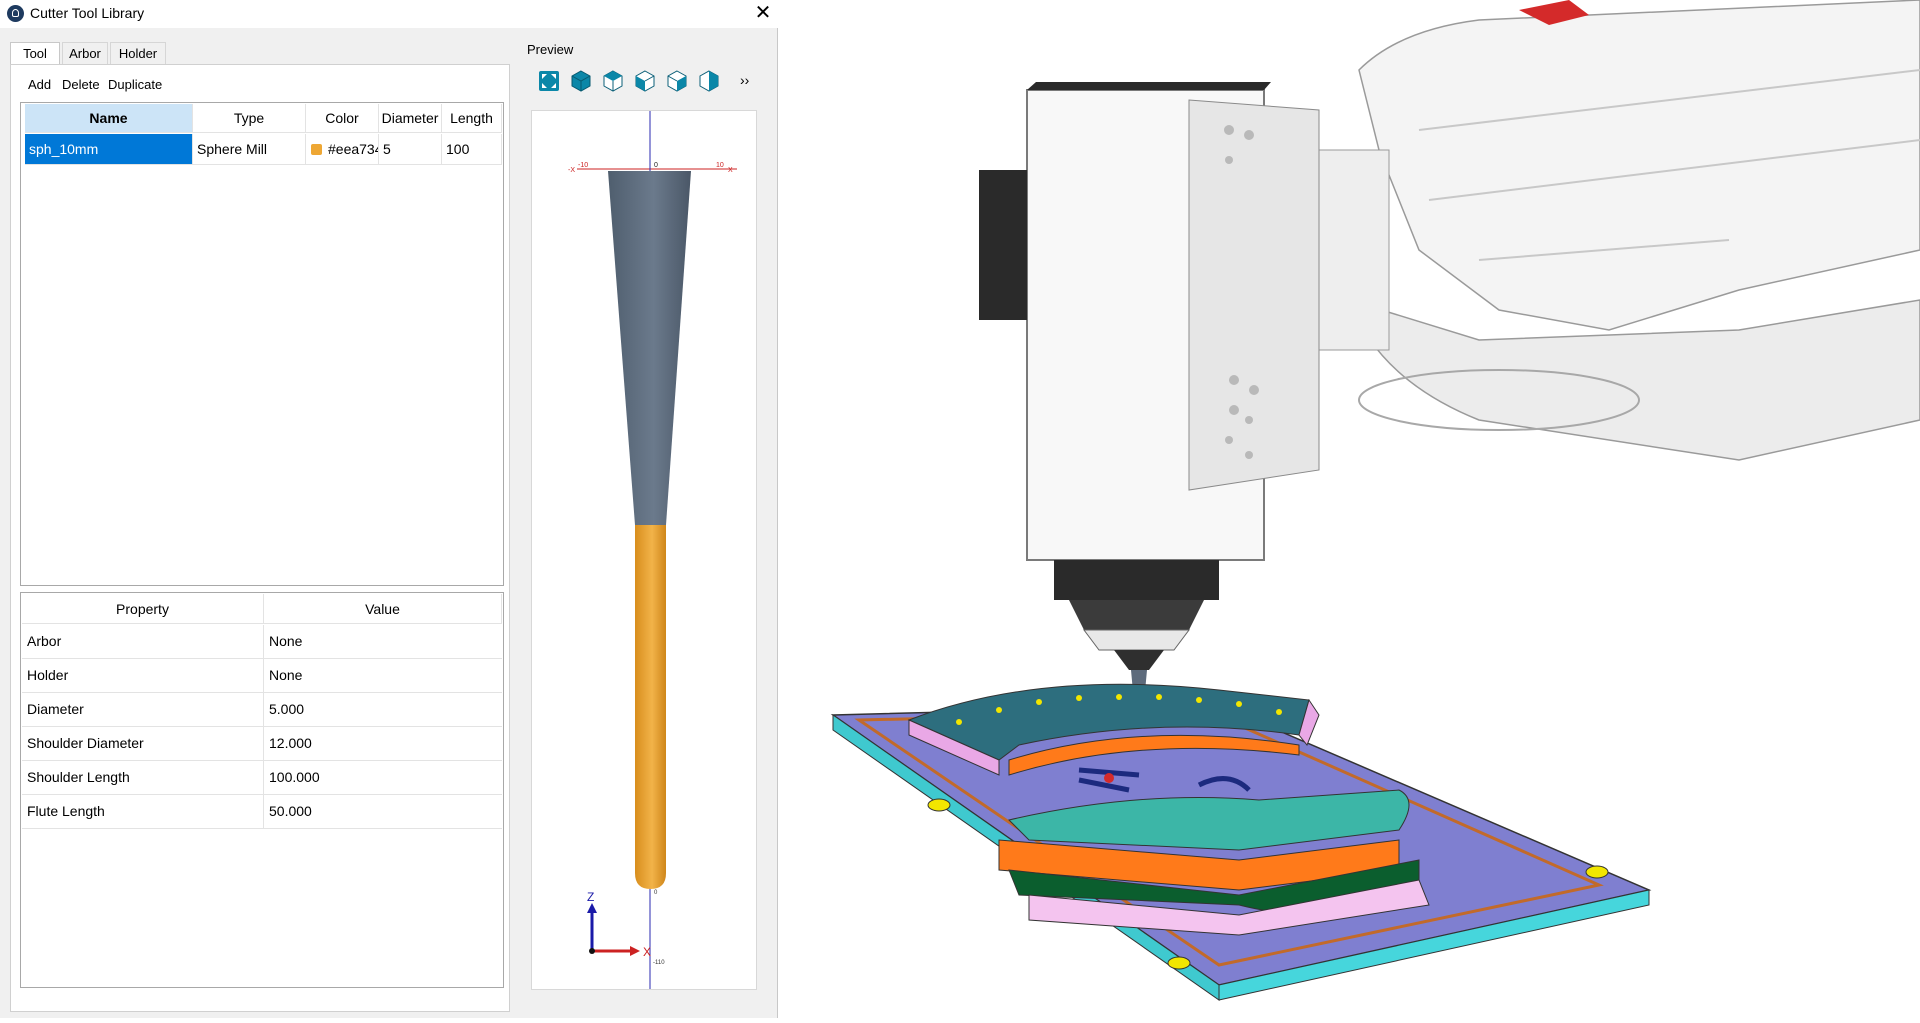 The height and width of the screenshot is (1023, 1920). Describe the element at coordinates (590, 897) in the screenshot. I see `z-axis-label: Z` at that location.